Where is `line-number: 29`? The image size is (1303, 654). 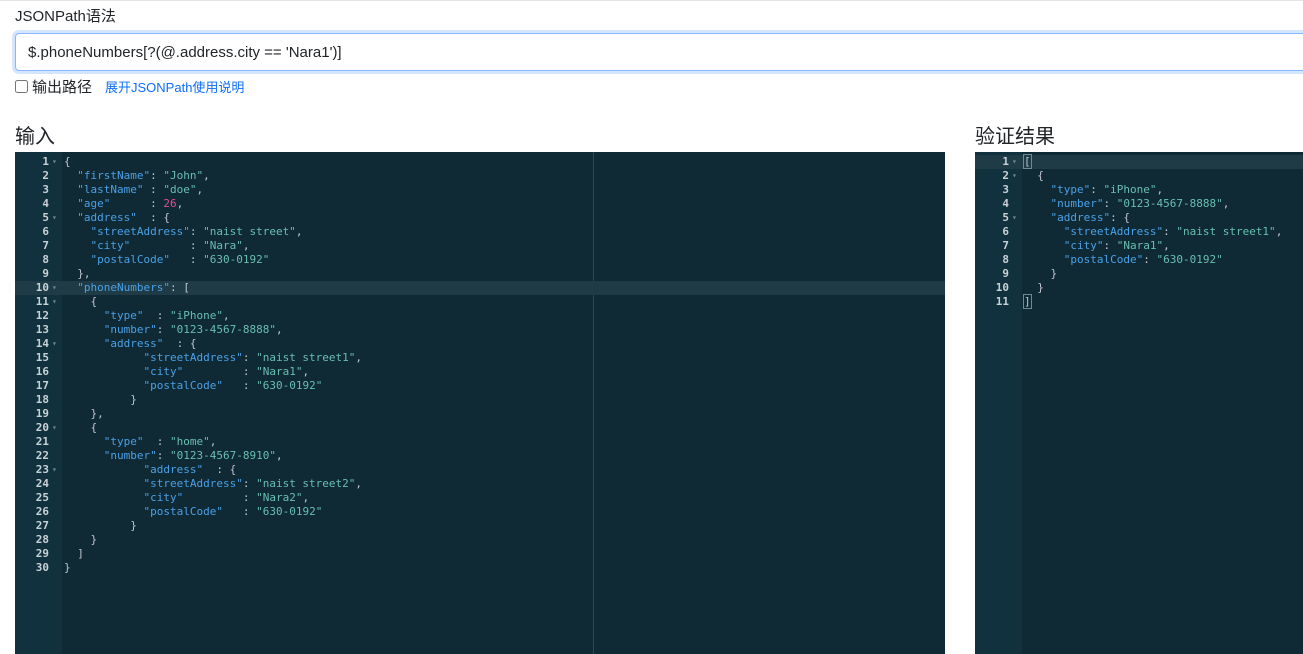
line-number: 29 is located at coordinates (42, 553).